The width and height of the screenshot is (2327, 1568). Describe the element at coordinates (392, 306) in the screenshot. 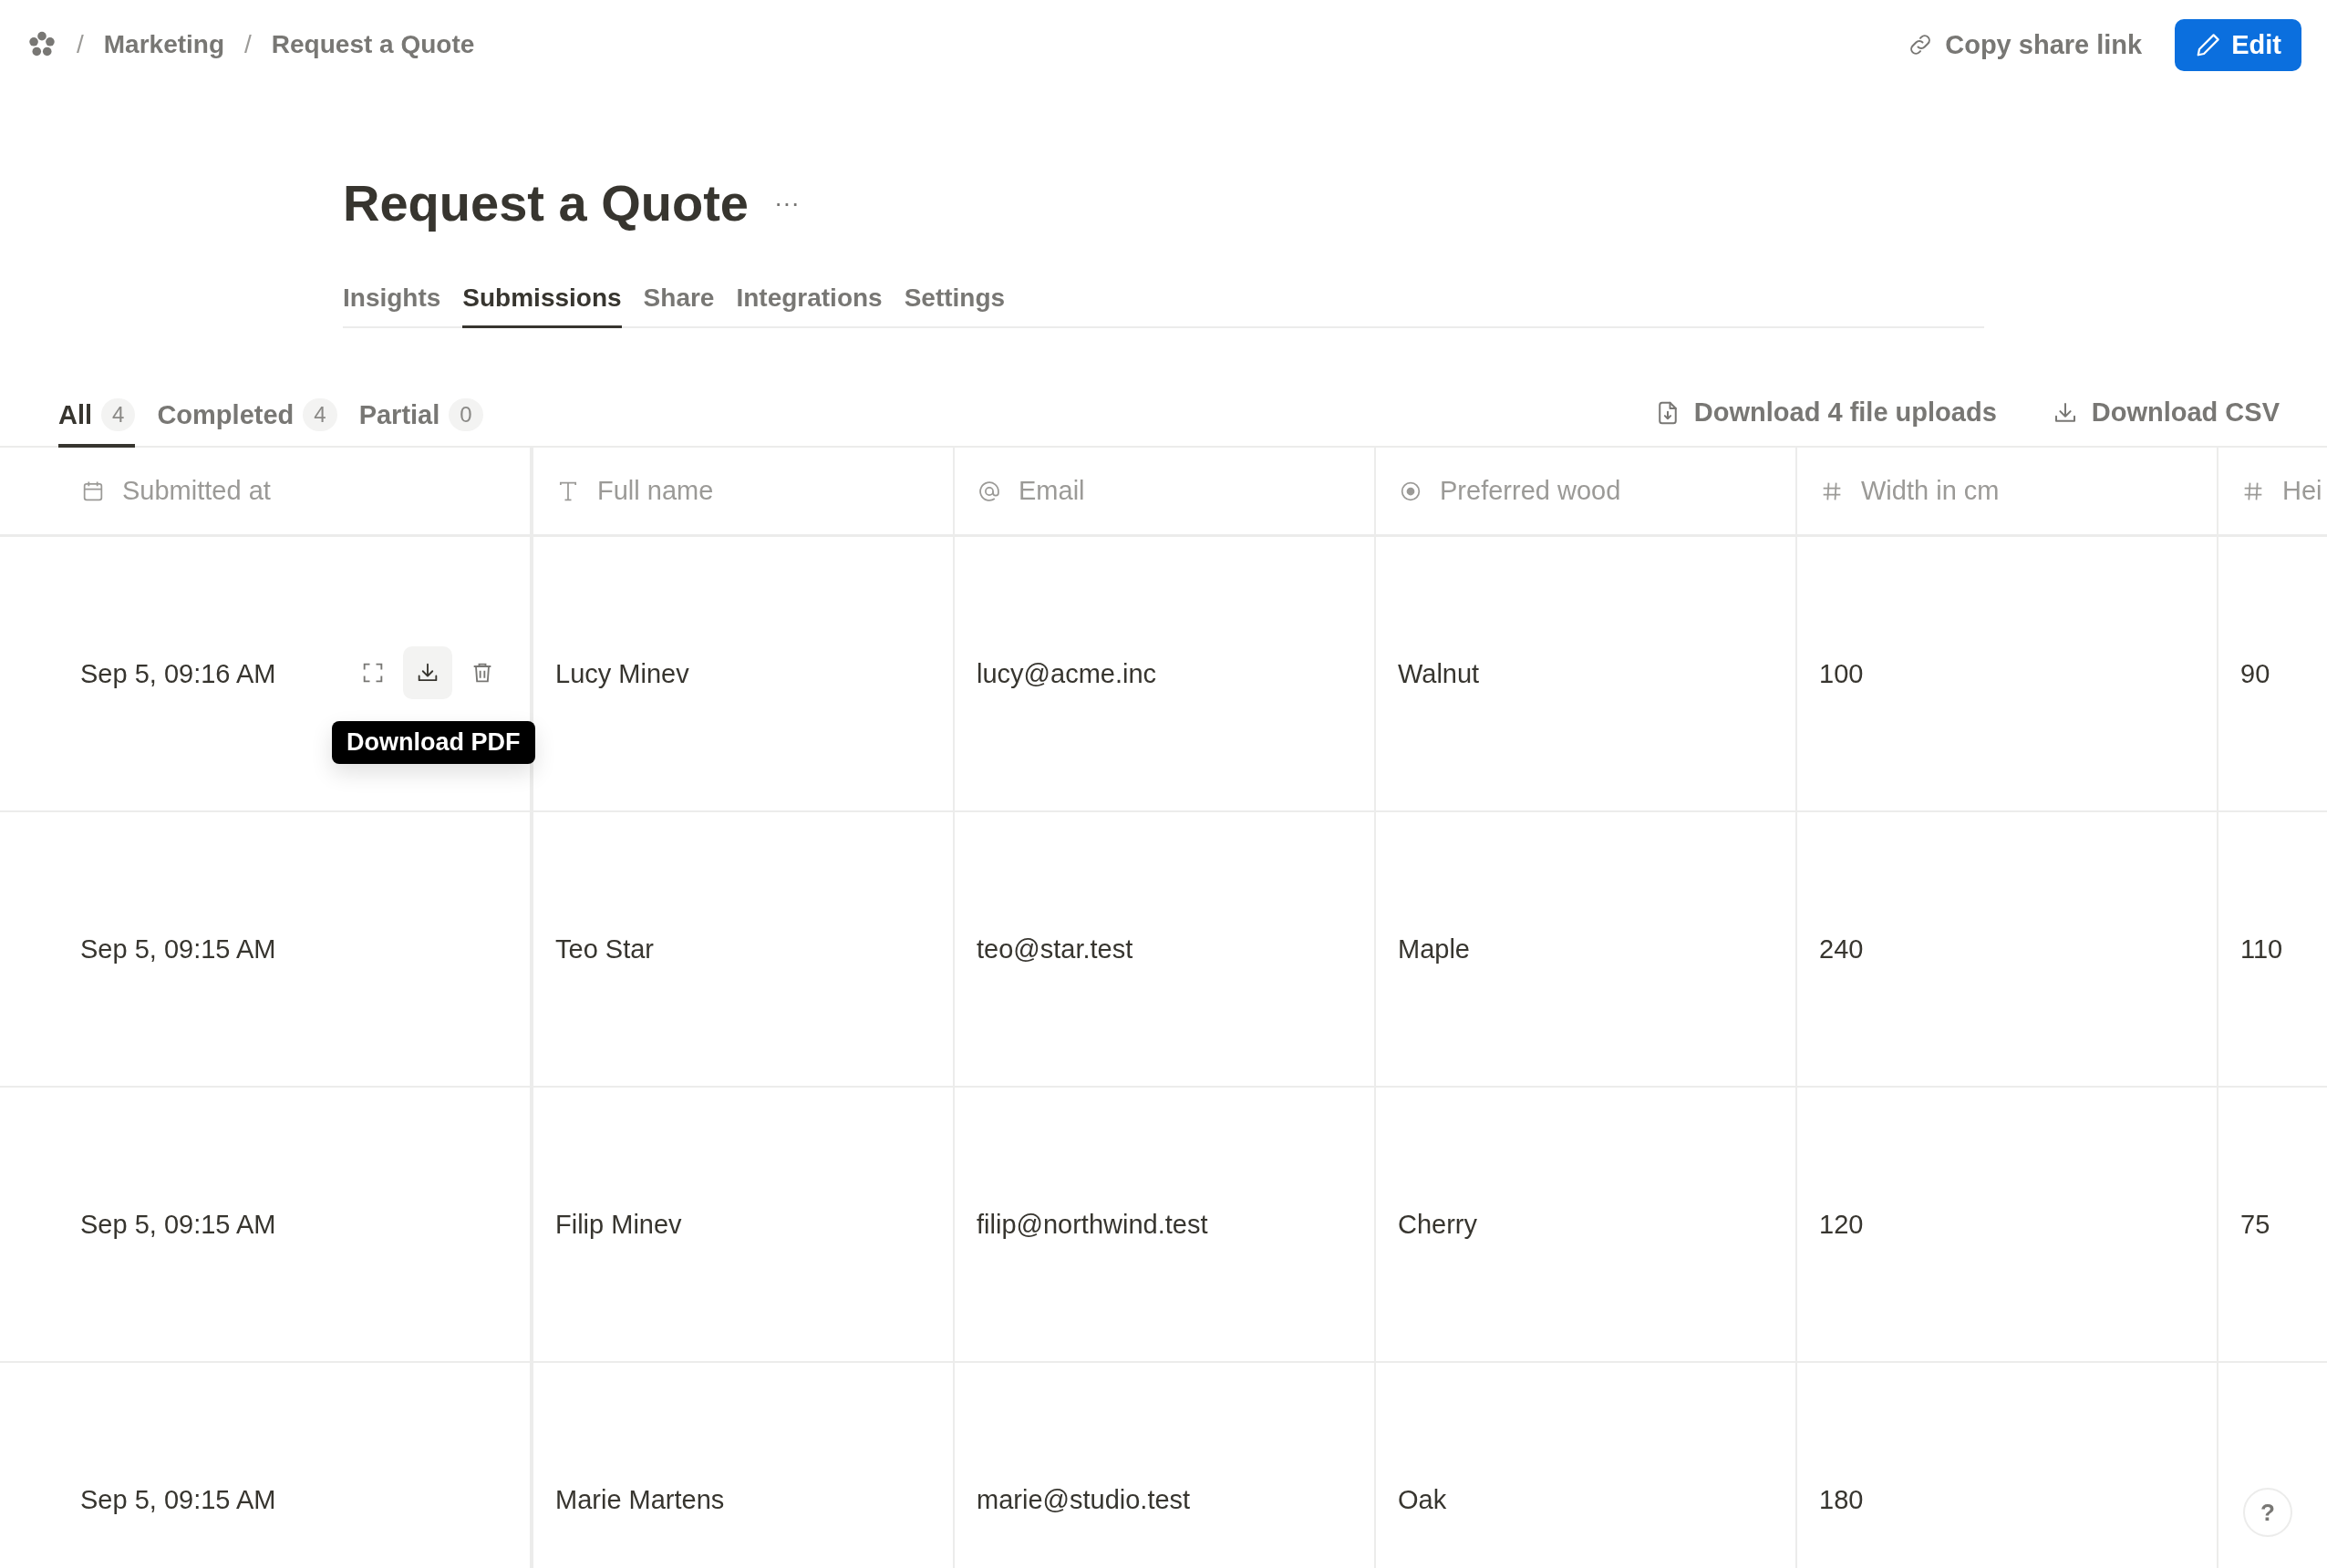

I see `tab: Insights` at that location.